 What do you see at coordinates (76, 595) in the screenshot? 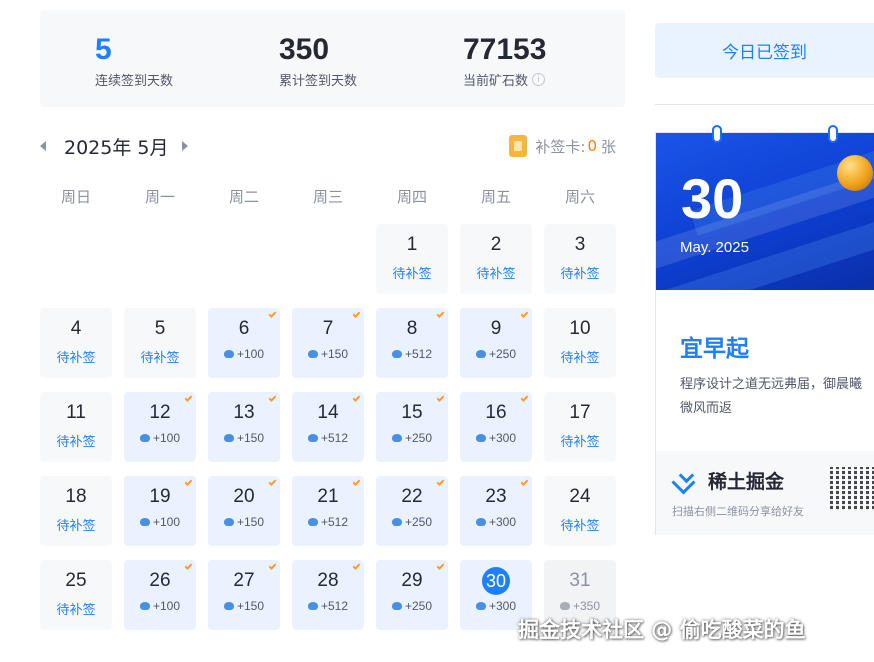
I see `calendar-day-25: 25 待补签` at bounding box center [76, 595].